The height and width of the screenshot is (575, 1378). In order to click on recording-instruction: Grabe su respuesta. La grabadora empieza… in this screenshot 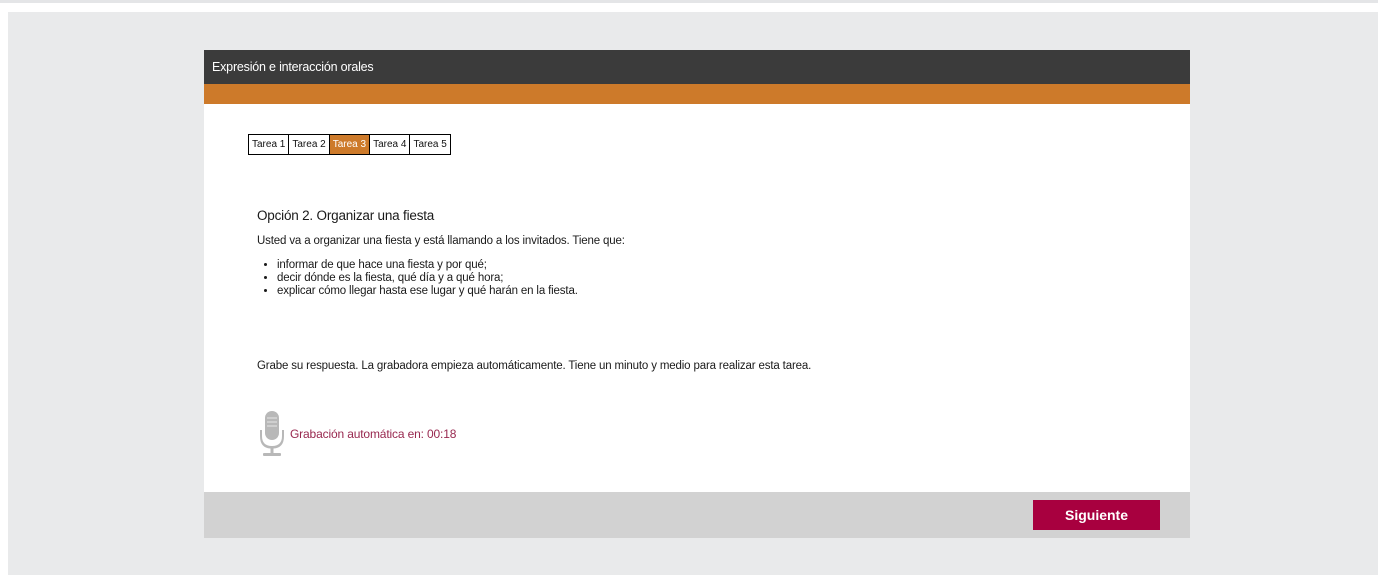, I will do `click(534, 366)`.